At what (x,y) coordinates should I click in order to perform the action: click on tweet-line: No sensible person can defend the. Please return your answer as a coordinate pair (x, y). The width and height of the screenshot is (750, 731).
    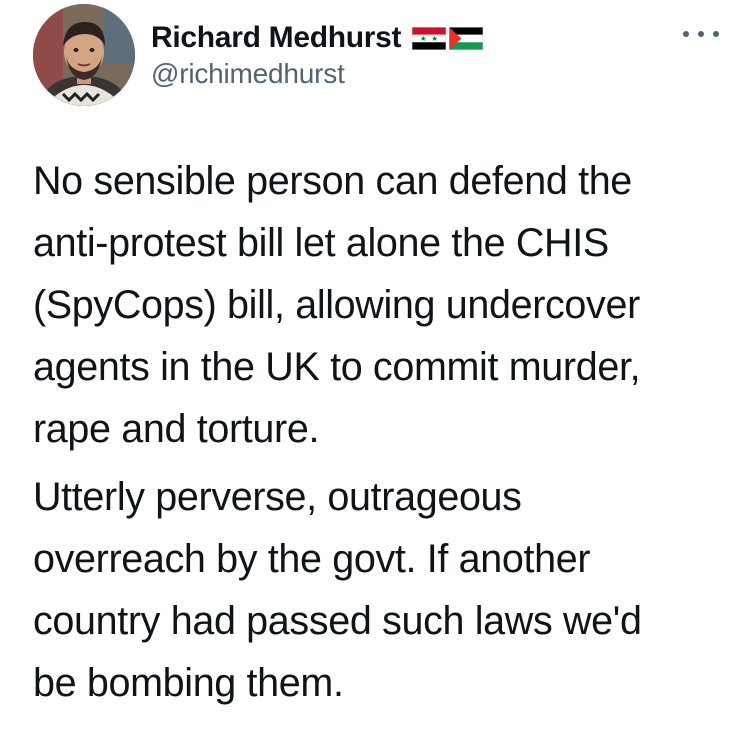
    Looking at the image, I should click on (332, 181).